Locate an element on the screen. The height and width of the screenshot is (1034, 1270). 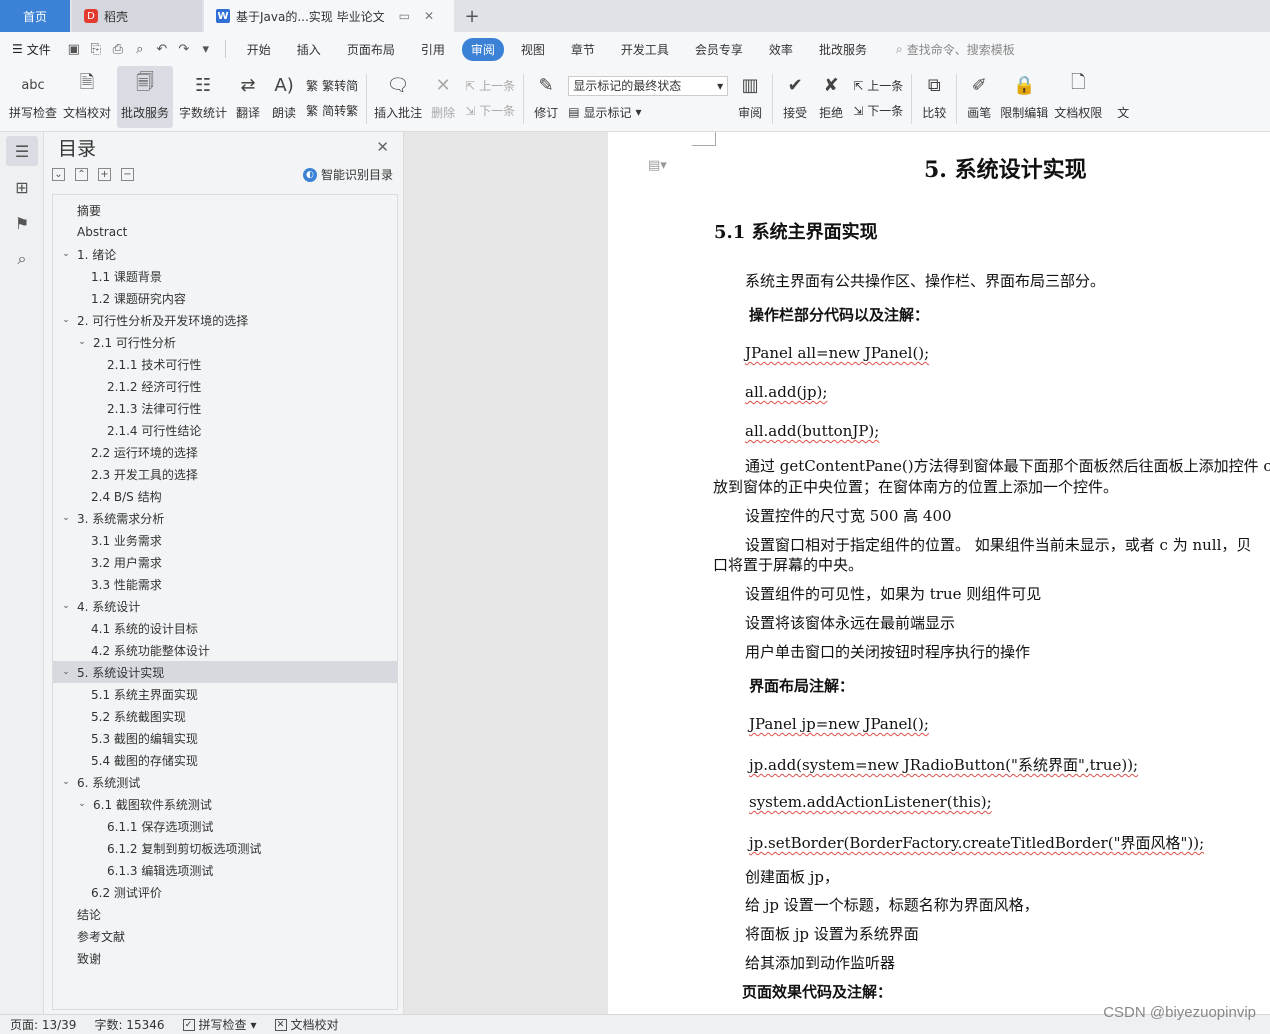
print-preview-icon: ⌕ is located at coordinates (140, 49).